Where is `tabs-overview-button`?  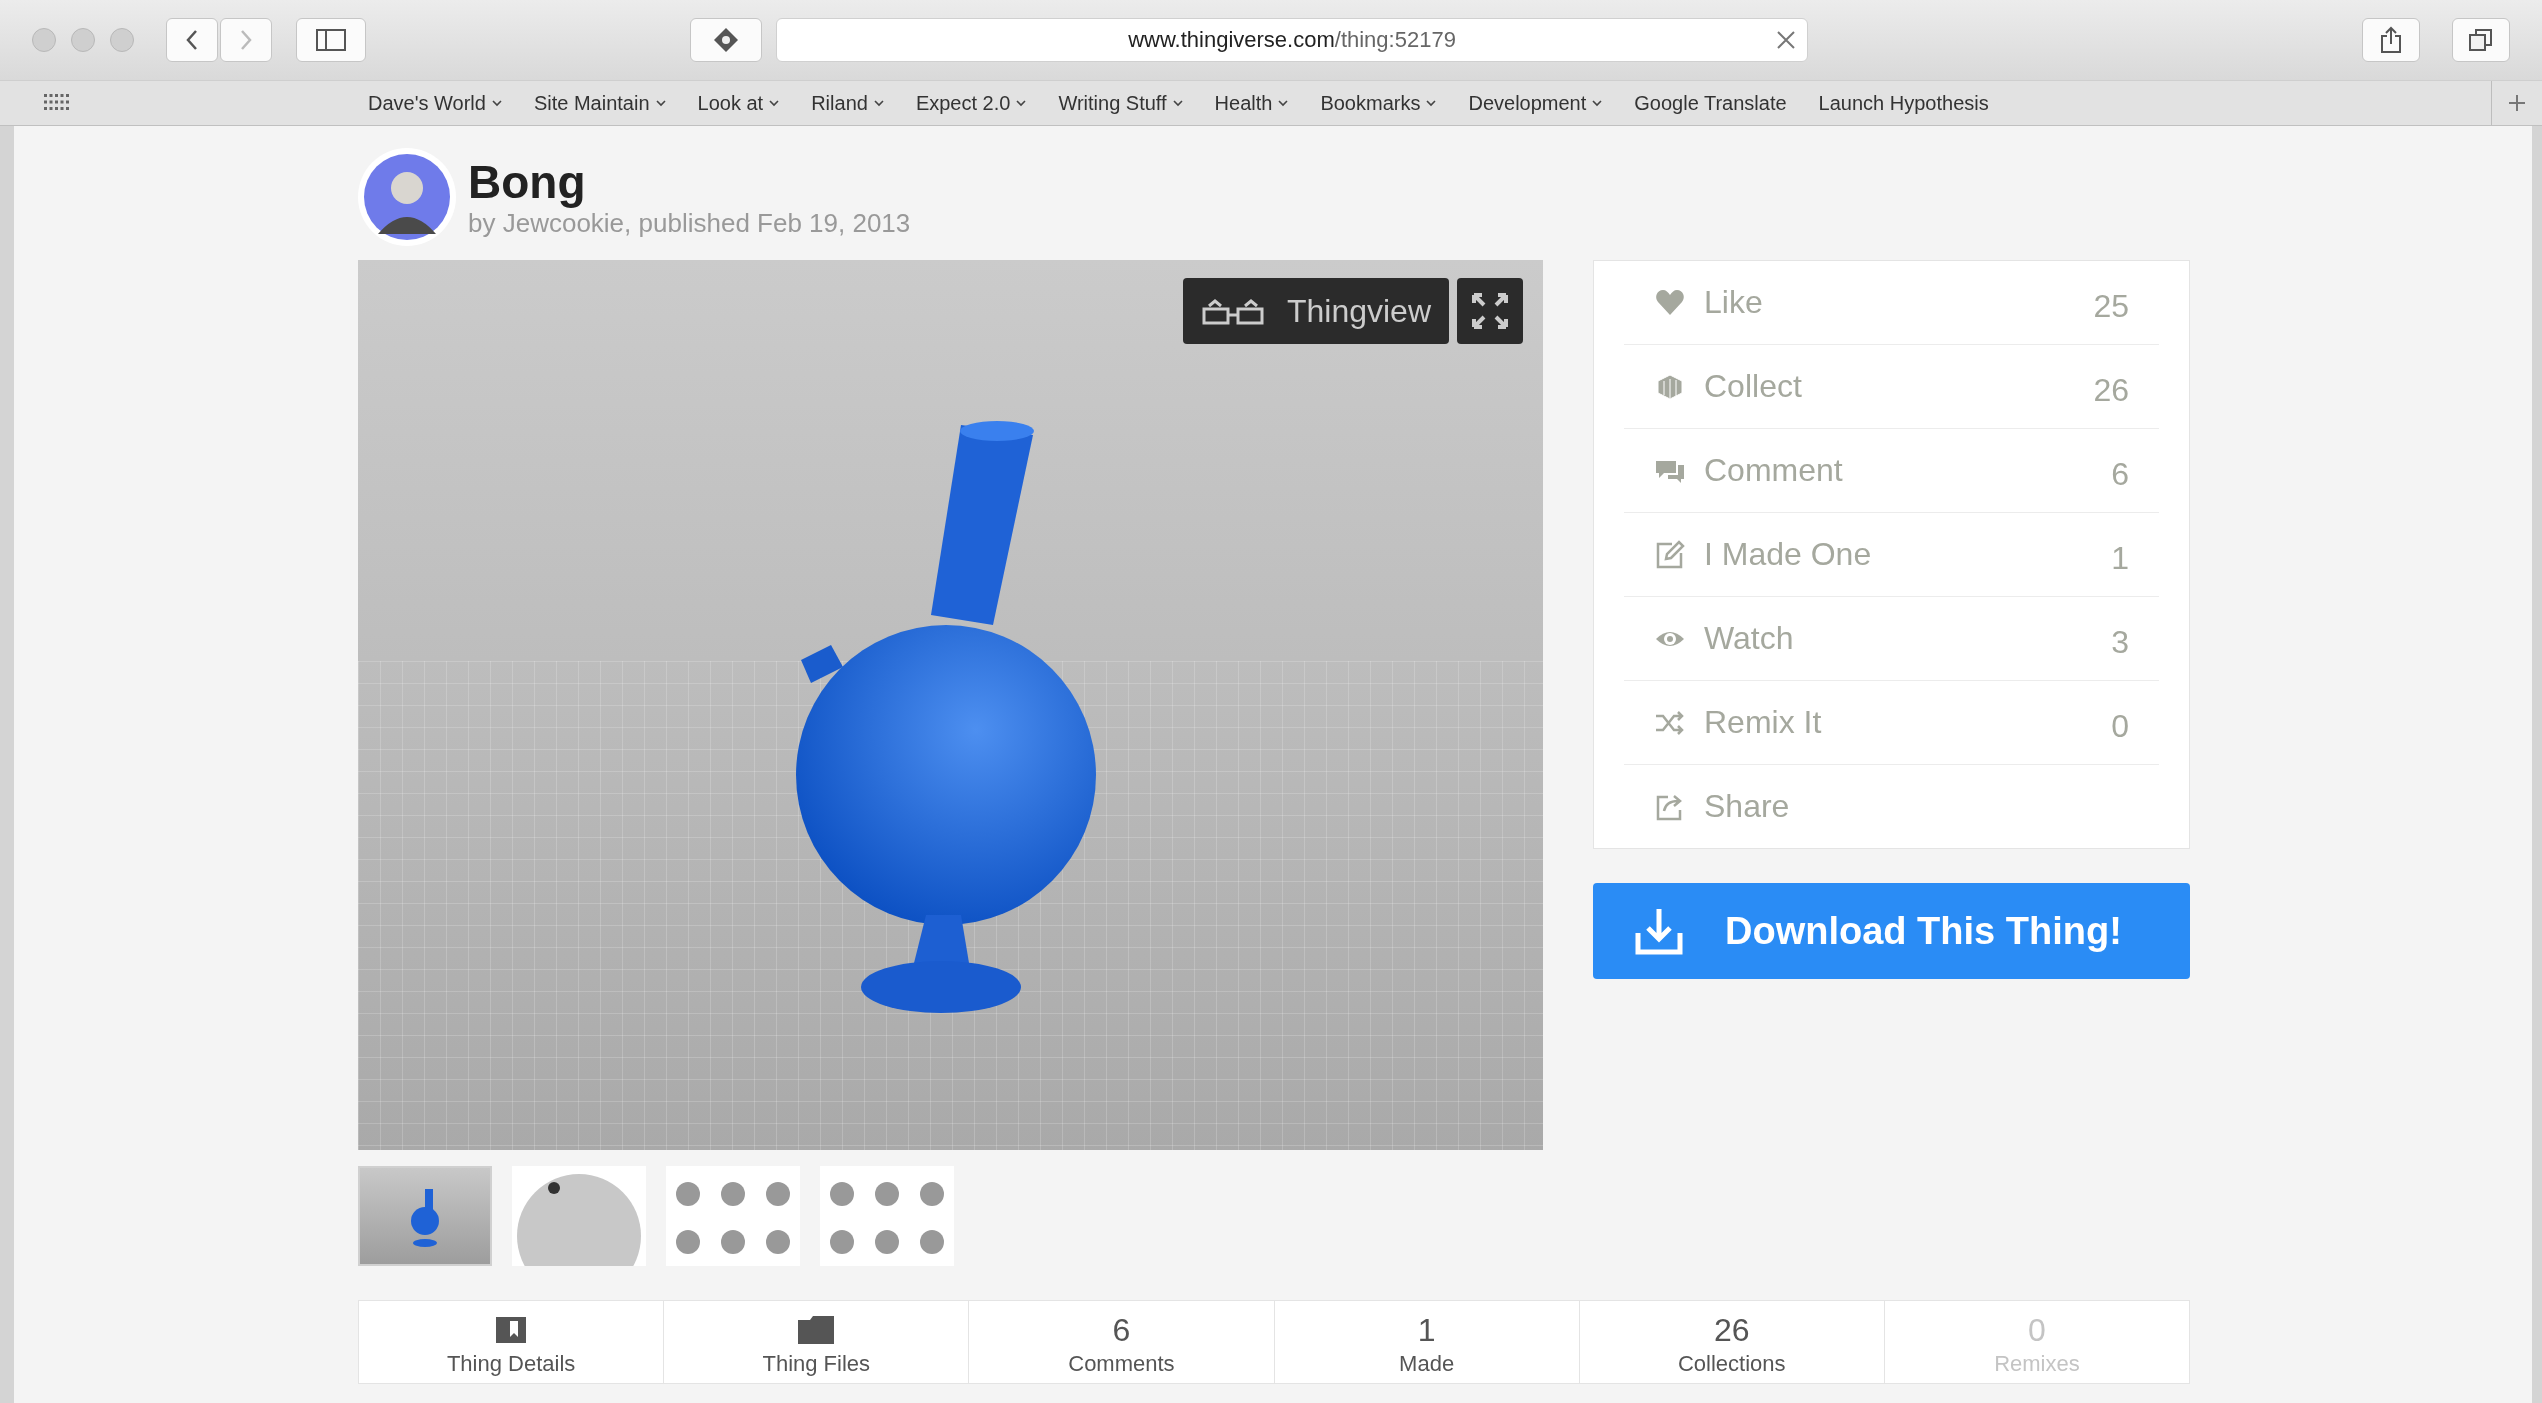
tabs-overview-button is located at coordinates (2481, 40).